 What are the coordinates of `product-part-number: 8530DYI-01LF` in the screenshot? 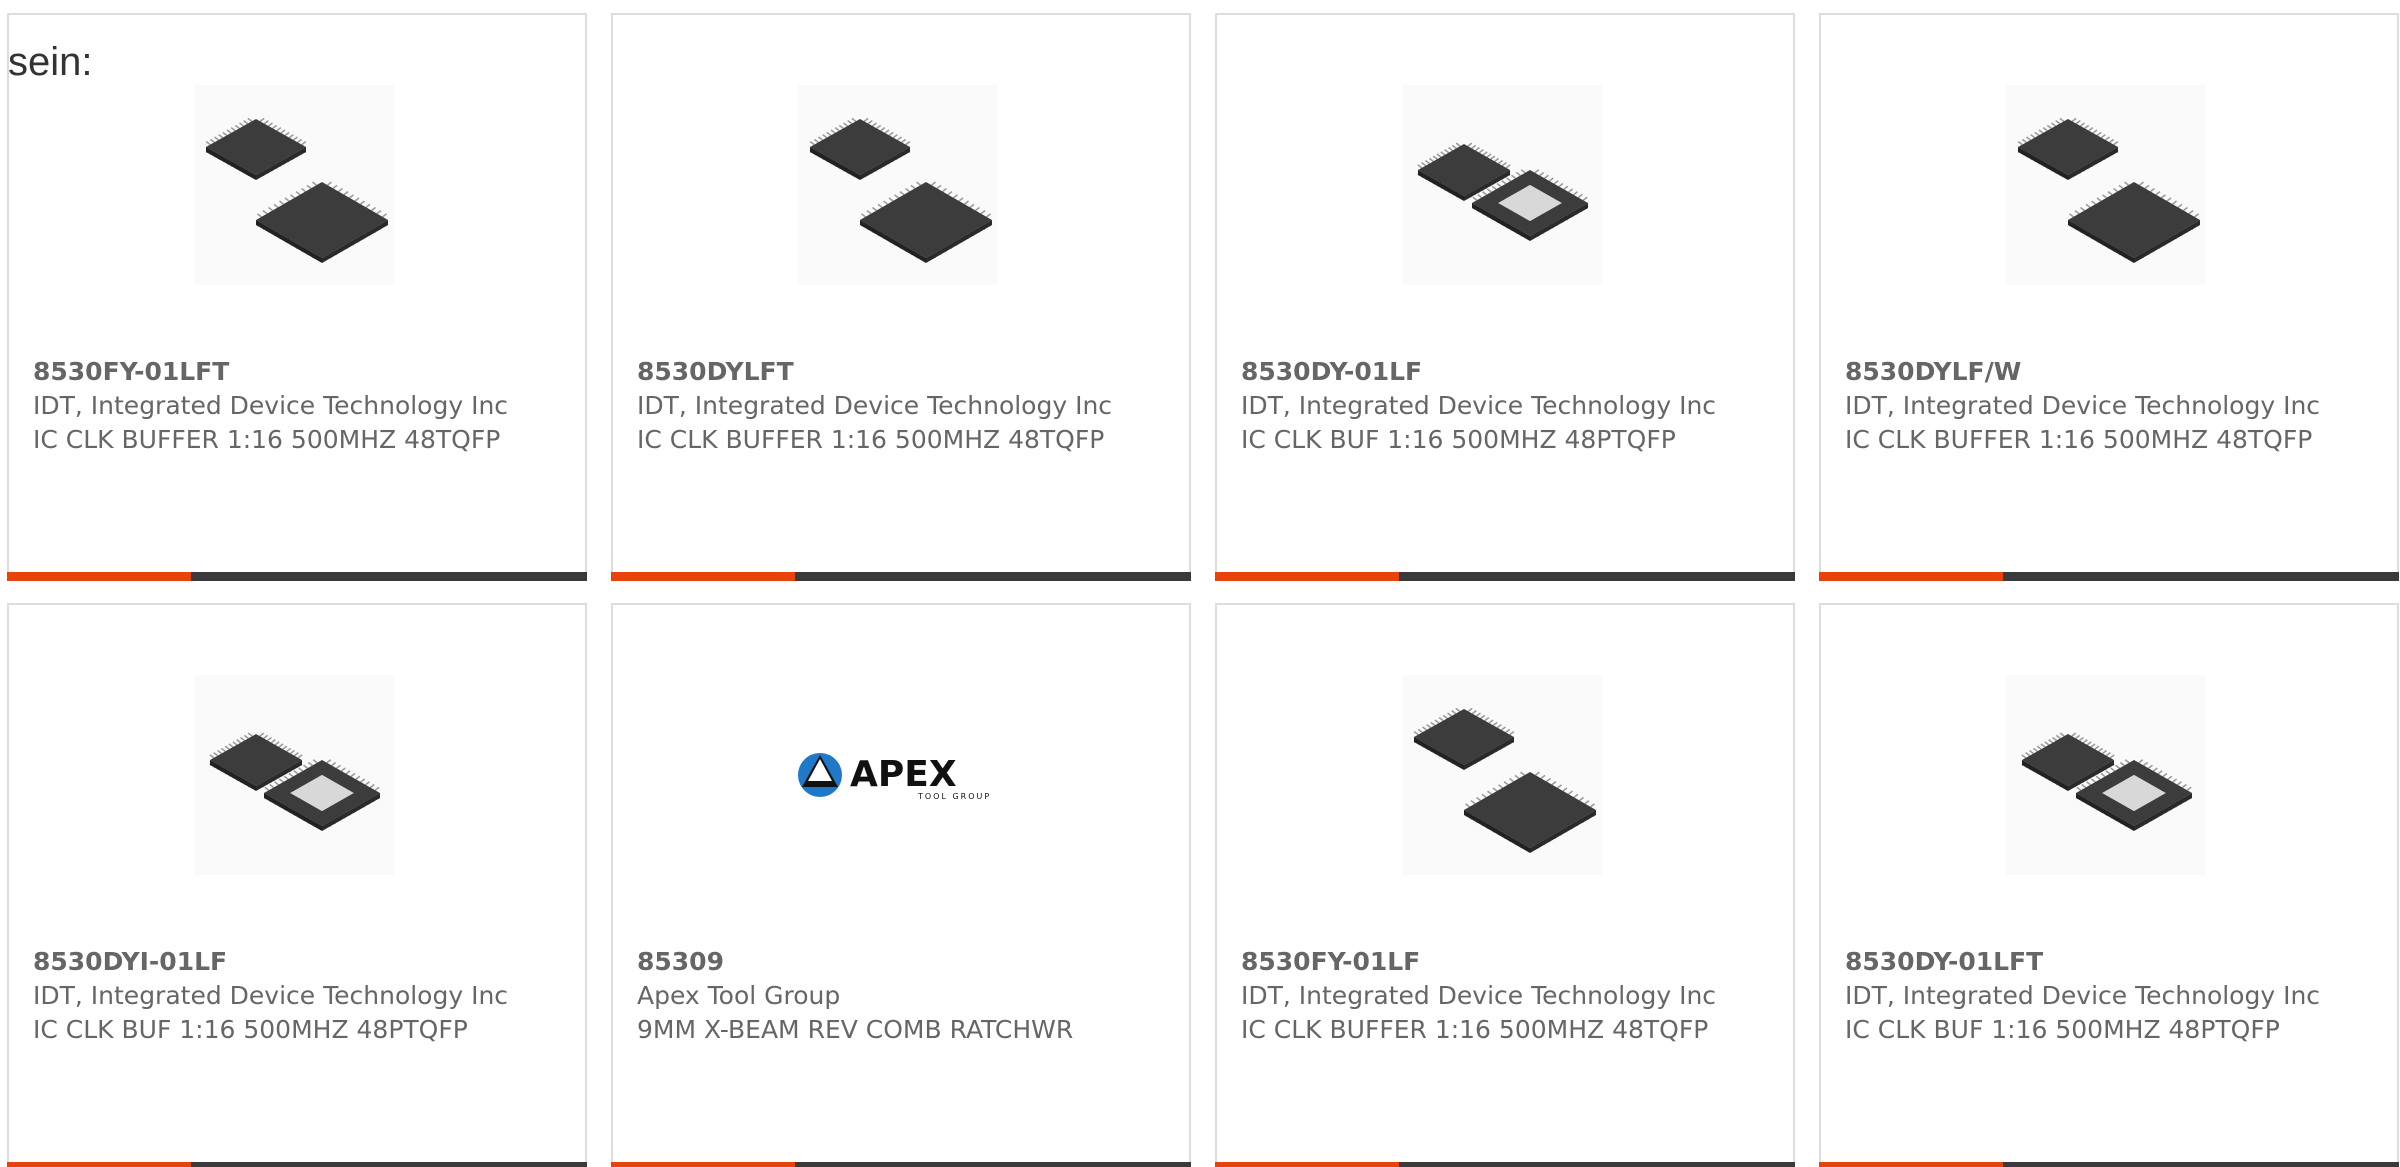 It's located at (283, 962).